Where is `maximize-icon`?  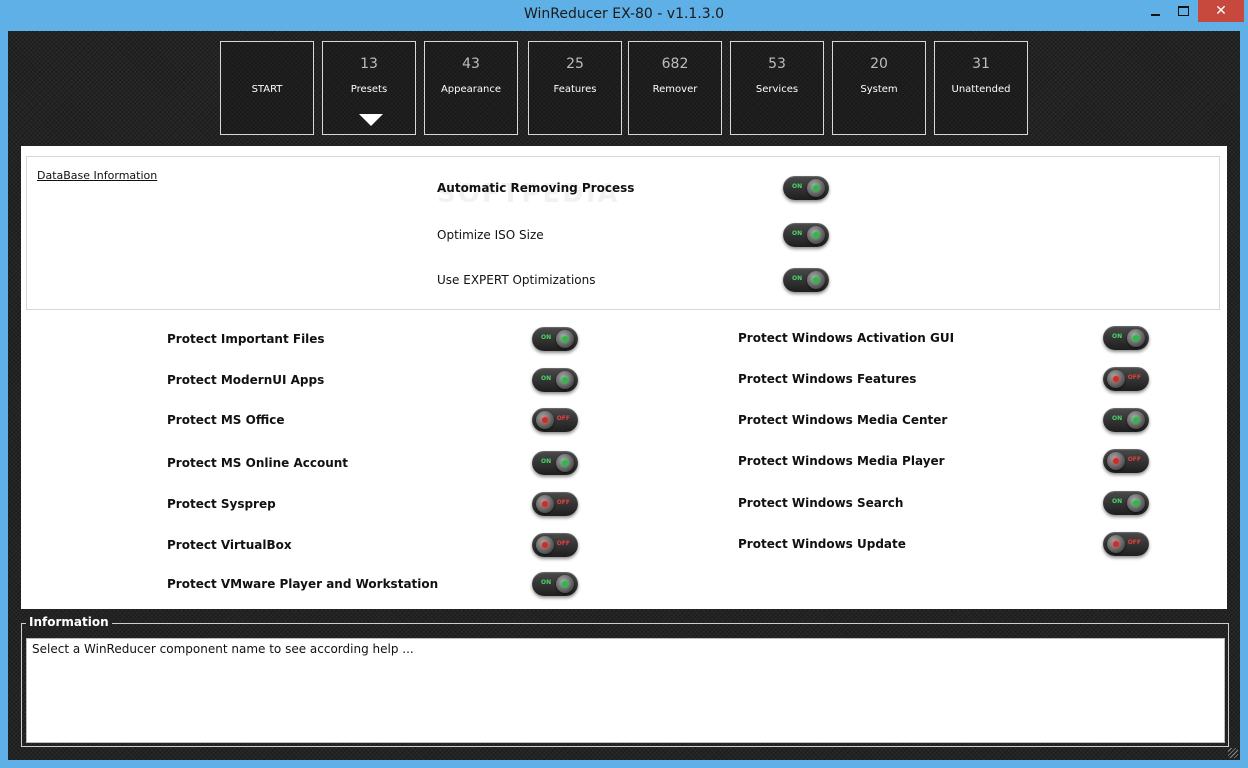
maximize-icon is located at coordinates (1183, 11).